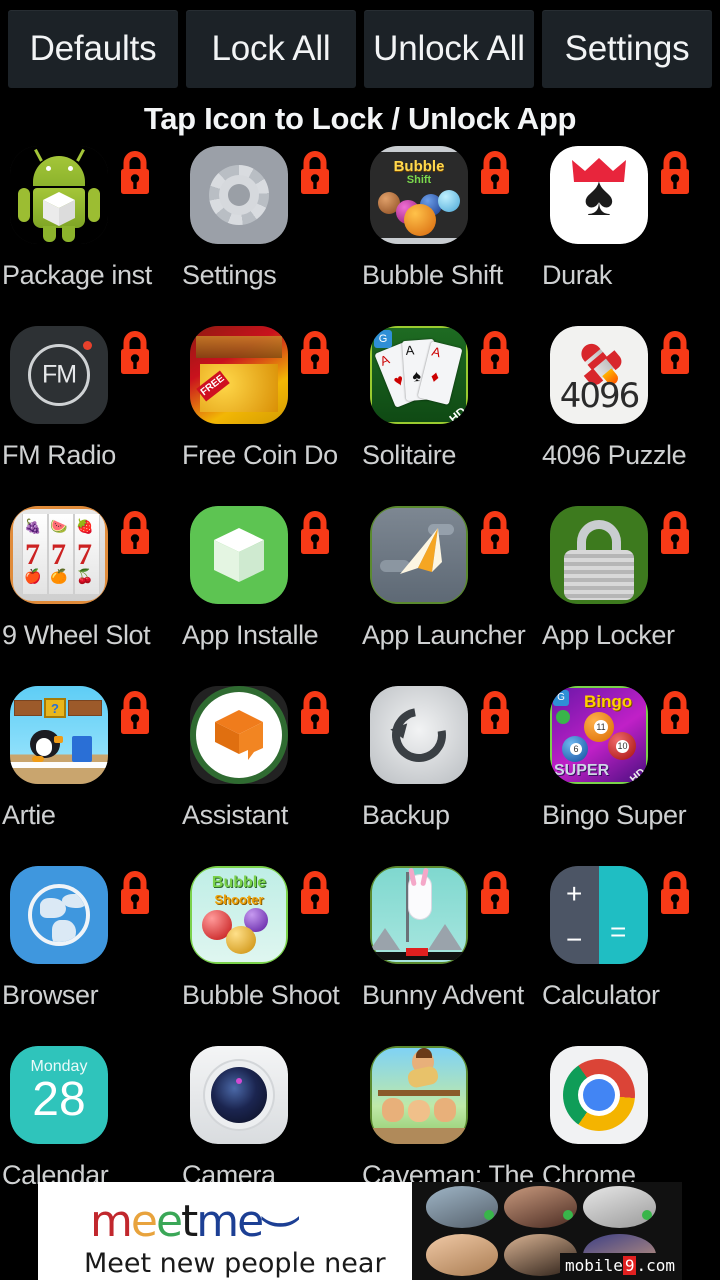  I want to click on app-cell: Chrome, so click(630, 1116).